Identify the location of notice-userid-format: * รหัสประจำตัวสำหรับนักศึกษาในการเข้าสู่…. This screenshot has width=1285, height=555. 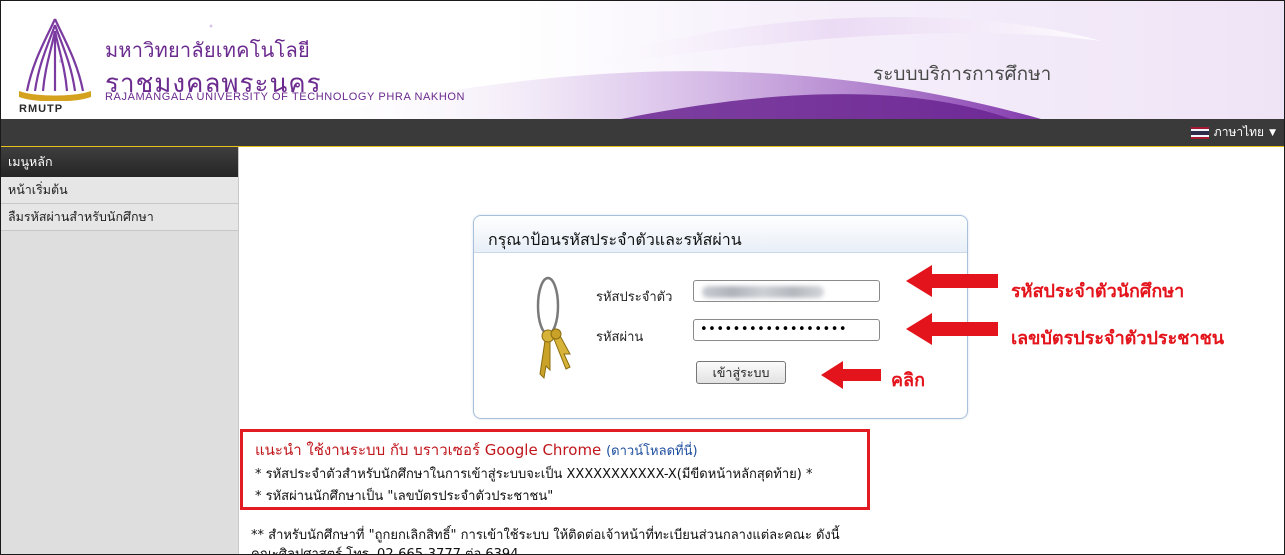
(534, 474).